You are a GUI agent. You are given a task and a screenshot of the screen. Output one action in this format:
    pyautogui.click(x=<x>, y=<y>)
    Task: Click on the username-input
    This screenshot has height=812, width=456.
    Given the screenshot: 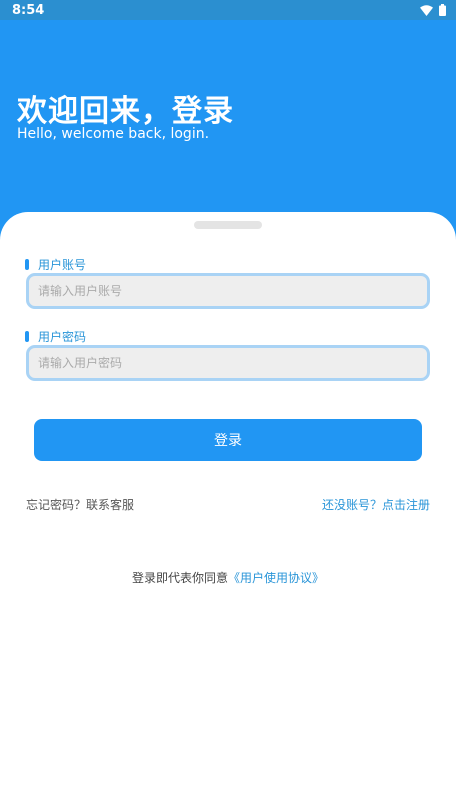 What is the action you would take?
    pyautogui.click(x=228, y=291)
    